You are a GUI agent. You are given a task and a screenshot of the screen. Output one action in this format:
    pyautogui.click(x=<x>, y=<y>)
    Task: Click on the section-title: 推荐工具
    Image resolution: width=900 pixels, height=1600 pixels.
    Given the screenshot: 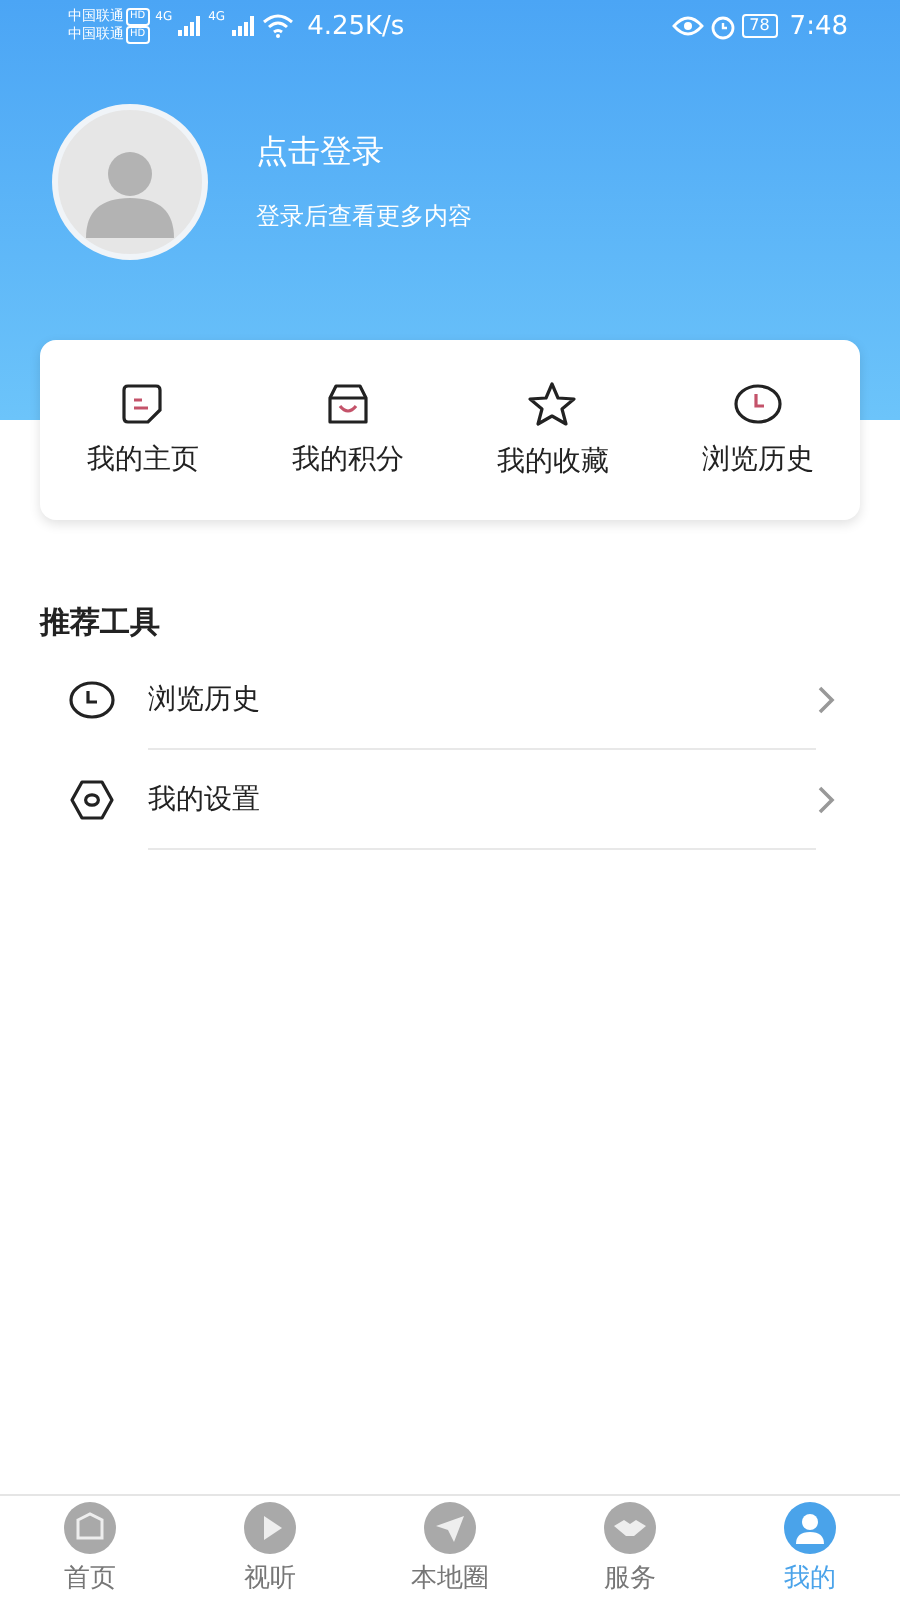 What is the action you would take?
    pyautogui.click(x=101, y=623)
    